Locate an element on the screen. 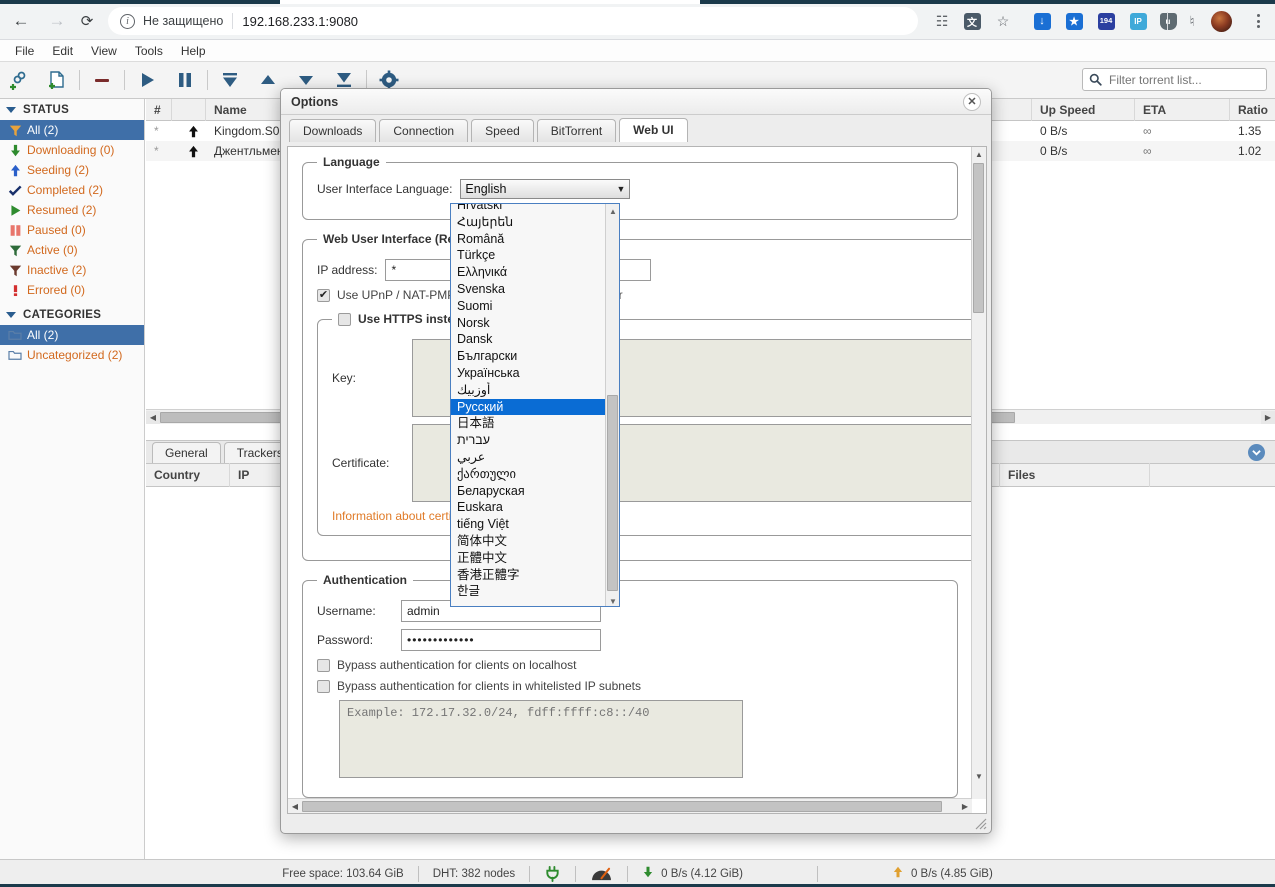 This screenshot has height=887, width=1275. password-key-icon: ☷ is located at coordinates (942, 21).